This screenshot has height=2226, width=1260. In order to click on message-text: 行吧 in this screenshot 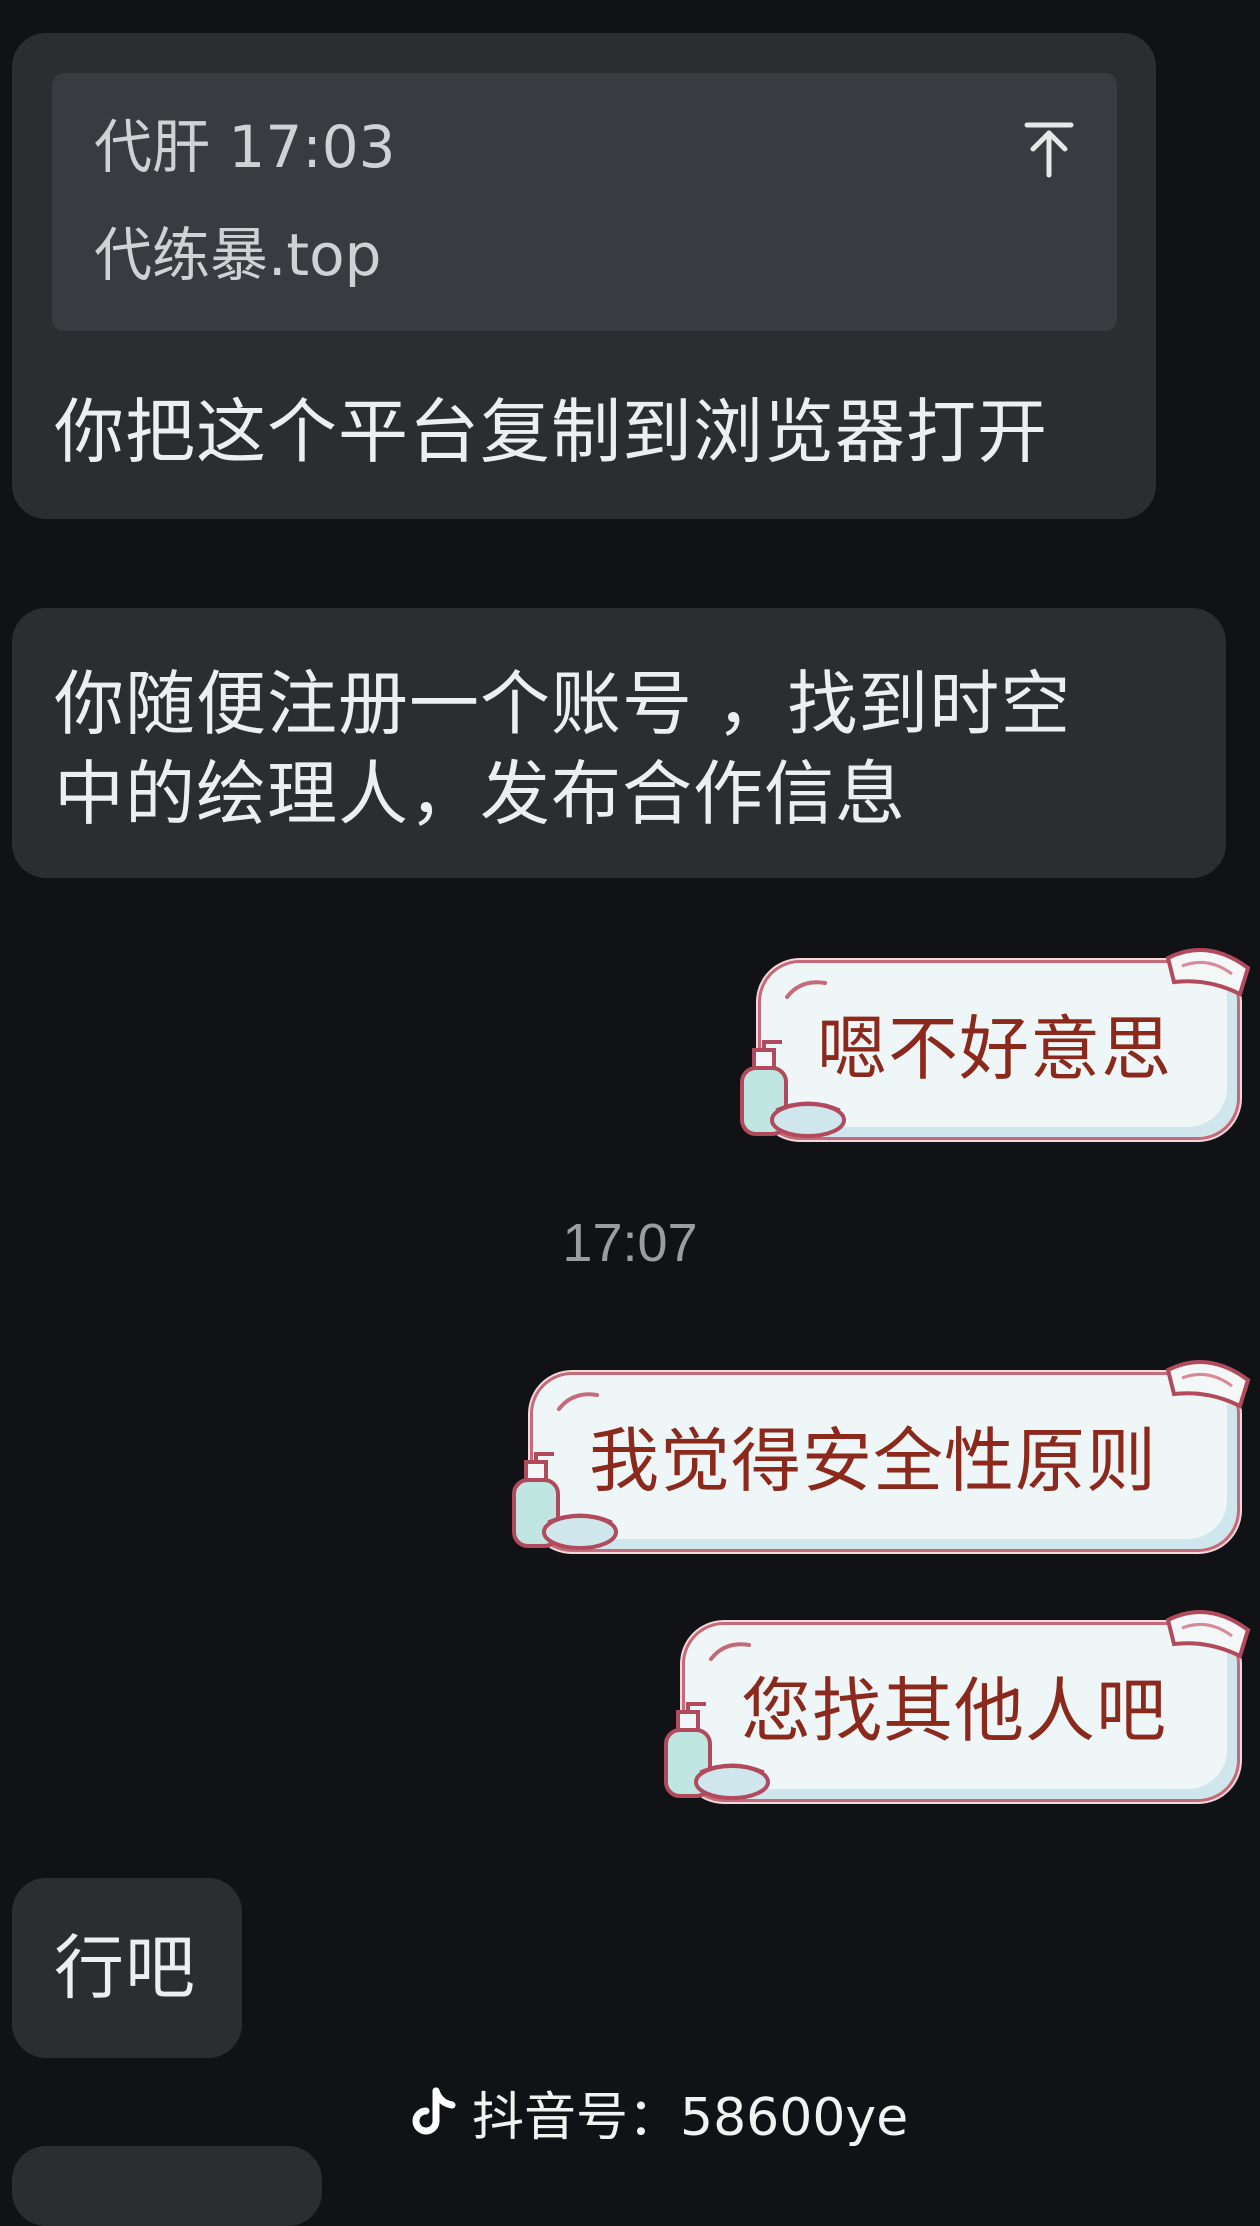, I will do `click(125, 1968)`.